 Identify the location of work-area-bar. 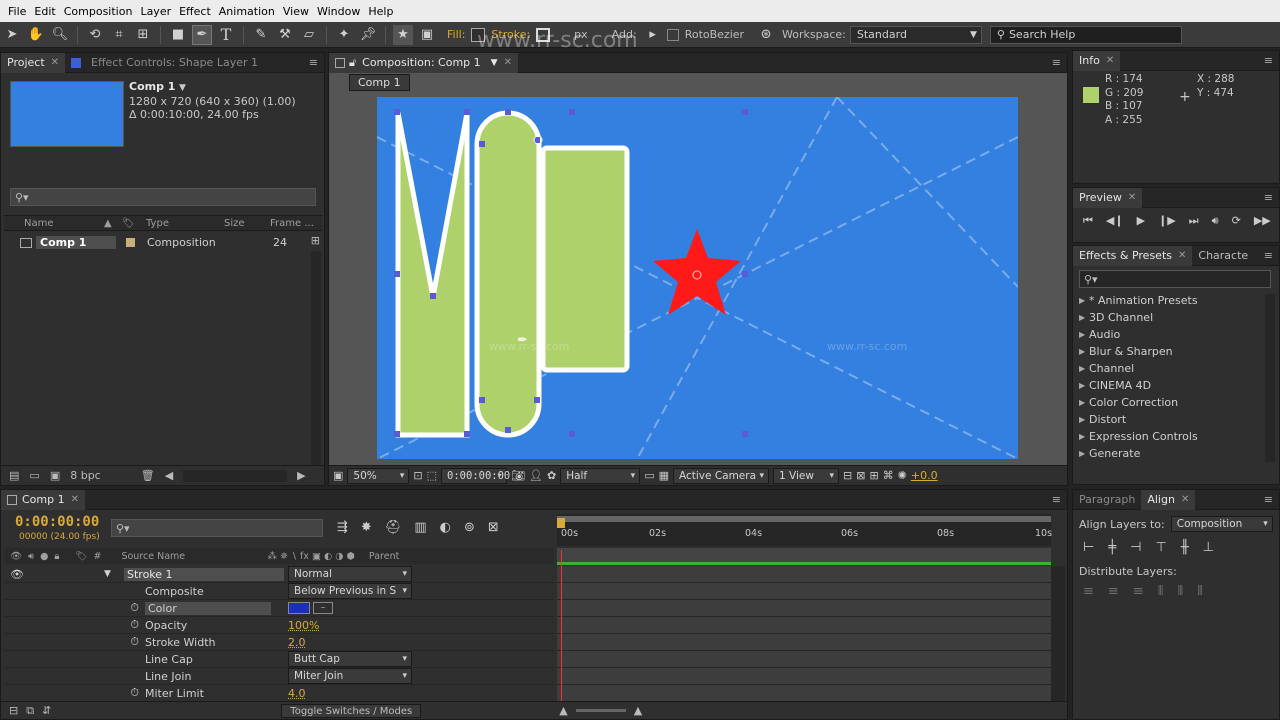
(804, 519).